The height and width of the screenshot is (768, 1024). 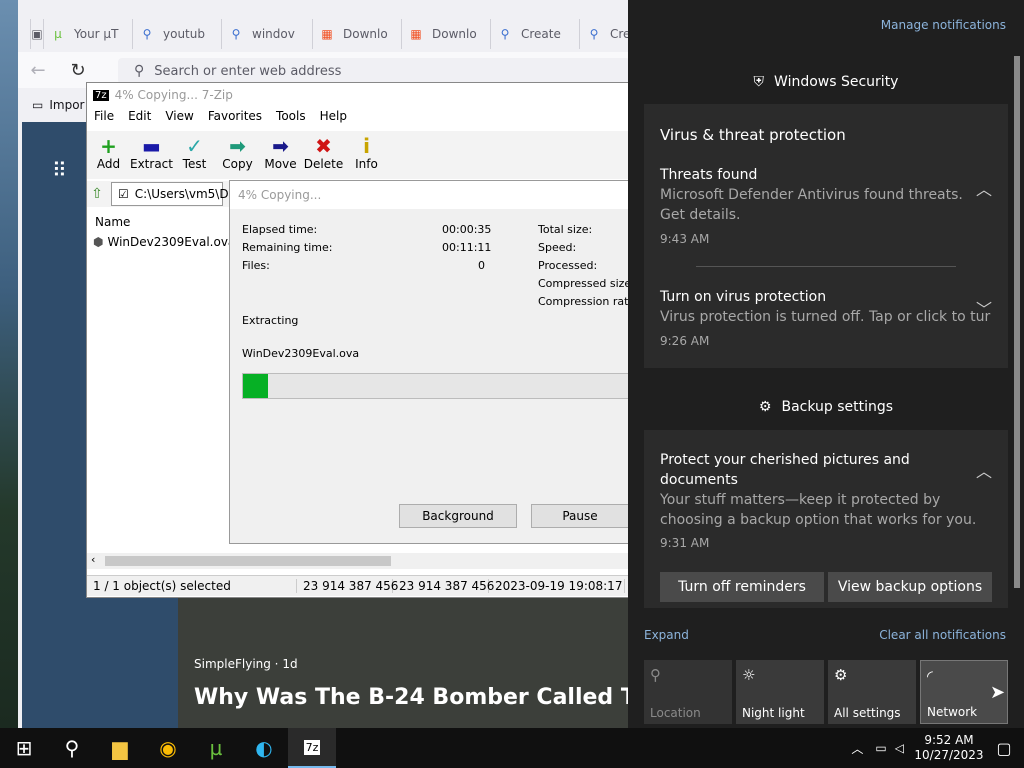 I want to click on expand-link: Expand, so click(x=666, y=635).